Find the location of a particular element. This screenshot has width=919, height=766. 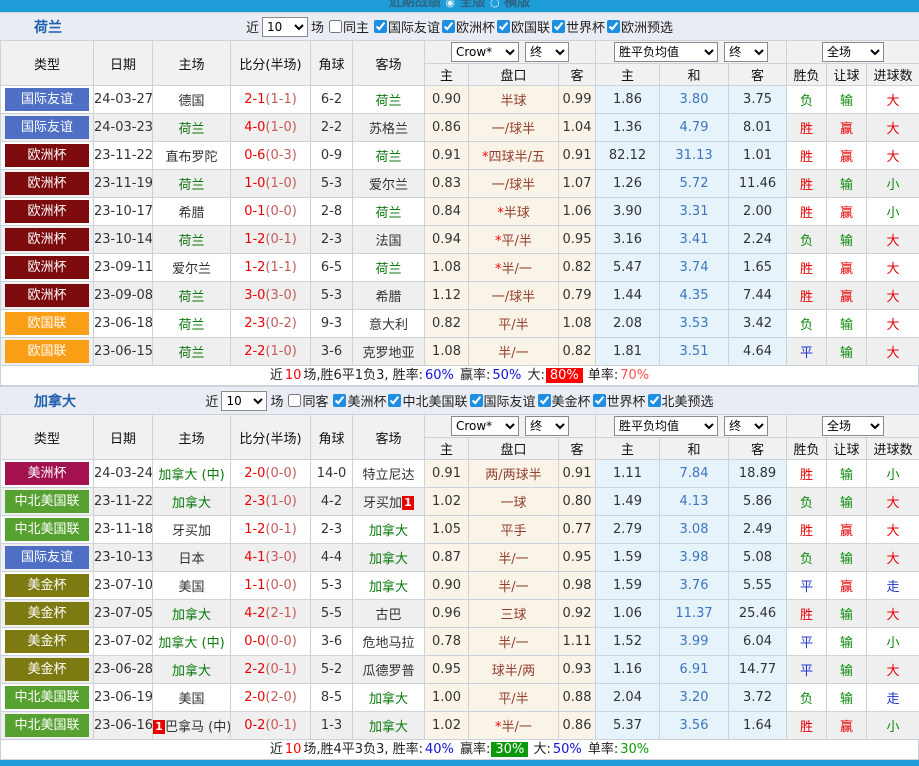

record-summary-canada: 近 10 场,胜4平3负3, 胜率: 40% 赢率: 30% 大: 50% 单率: 30% is located at coordinates (459, 750).